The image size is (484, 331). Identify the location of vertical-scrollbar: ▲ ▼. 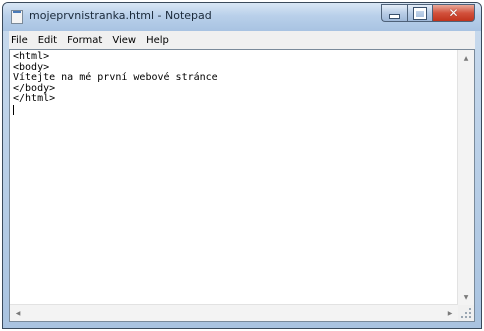
(465, 177).